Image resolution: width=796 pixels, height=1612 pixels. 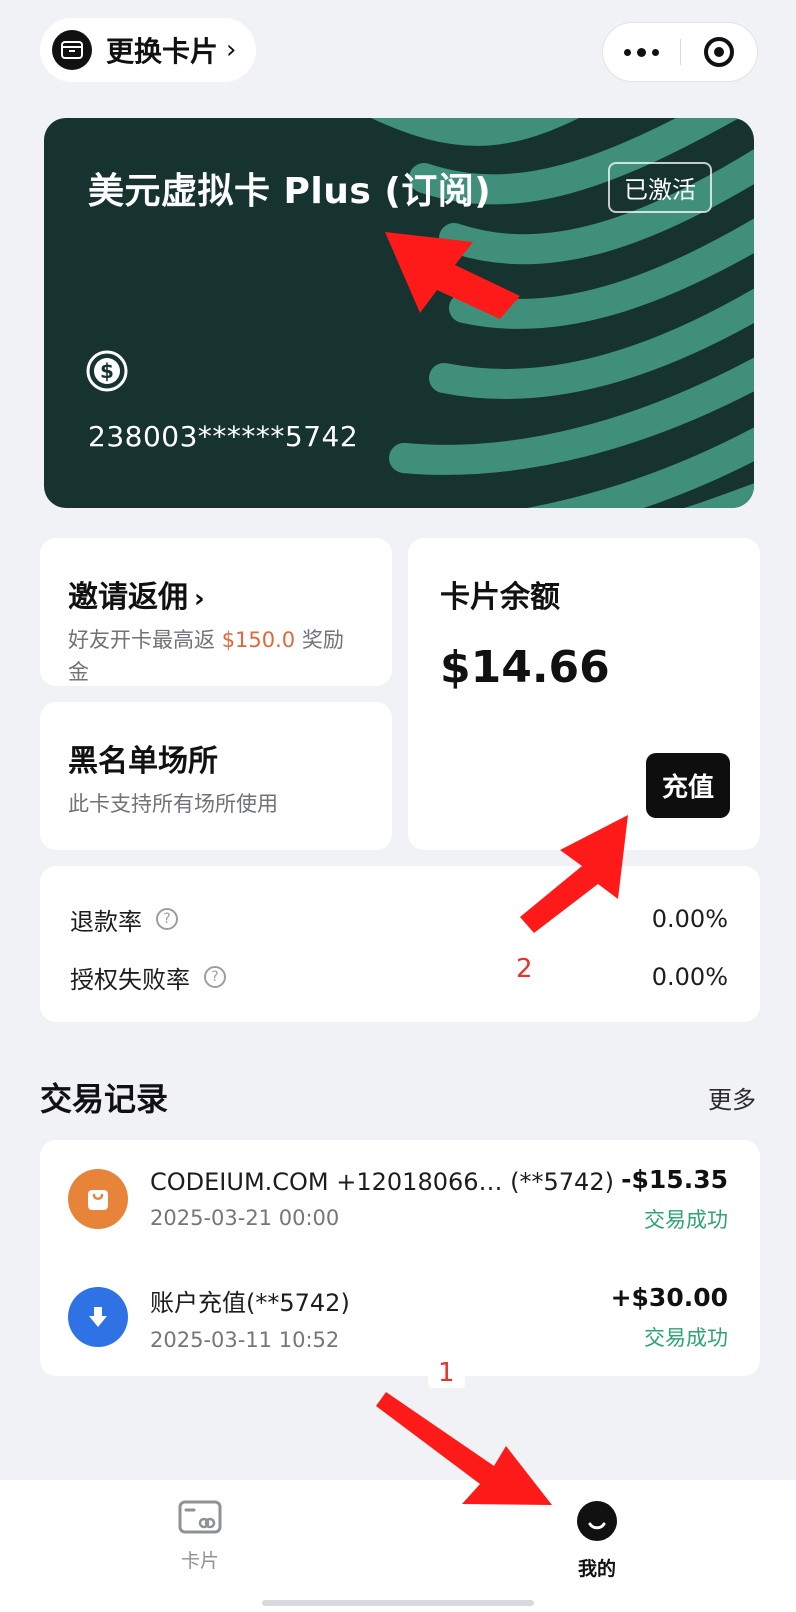 What do you see at coordinates (732, 1097) in the screenshot?
I see `transactions-more-link: 更多` at bounding box center [732, 1097].